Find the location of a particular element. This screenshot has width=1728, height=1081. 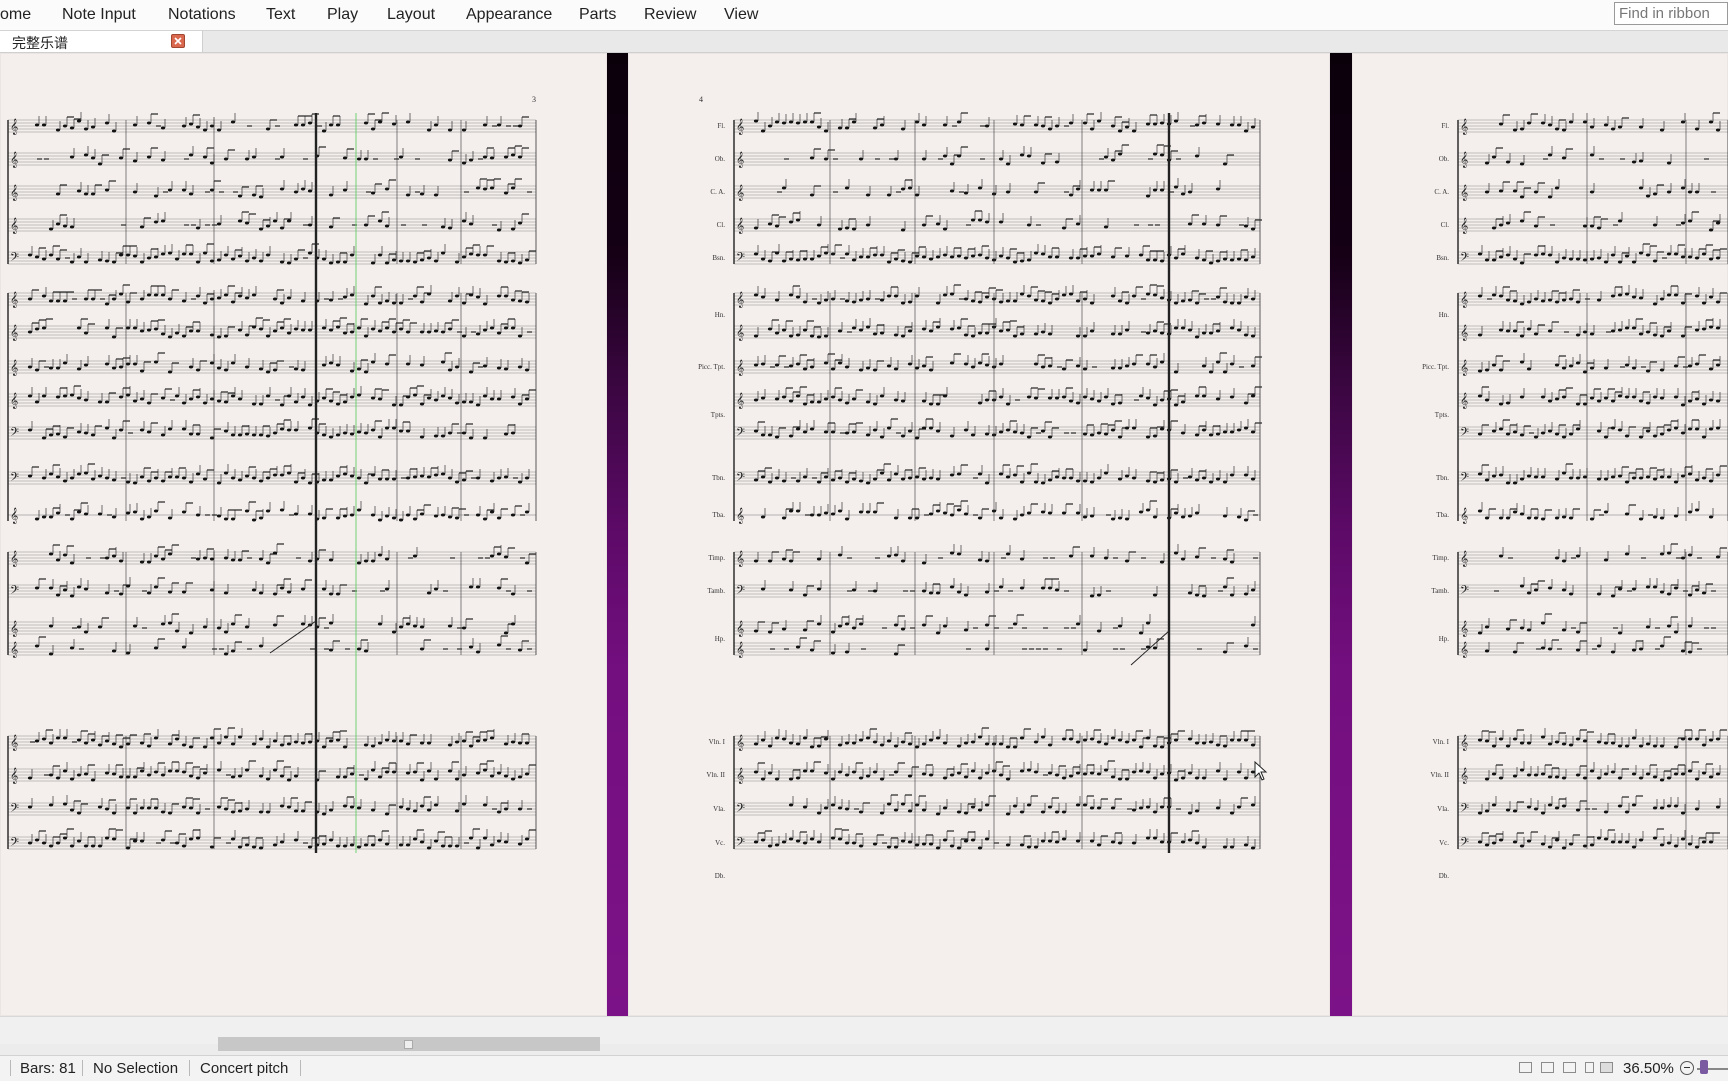

instrument-label: Ob. is located at coordinates (1419, 159).